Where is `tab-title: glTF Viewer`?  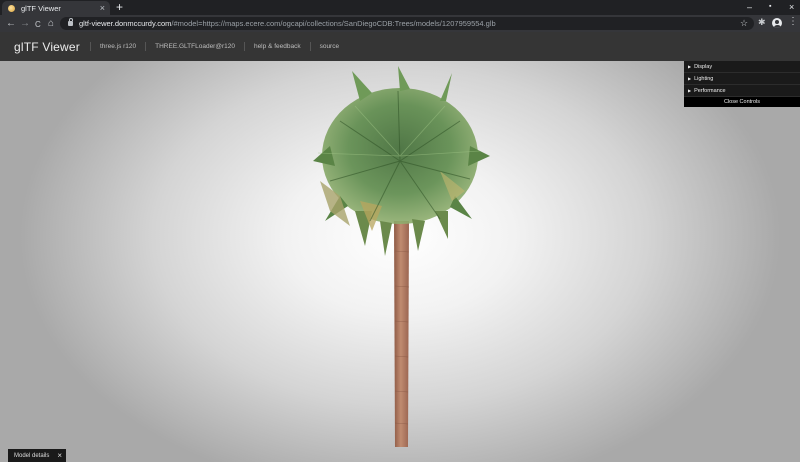
tab-title: glTF Viewer is located at coordinates (41, 8).